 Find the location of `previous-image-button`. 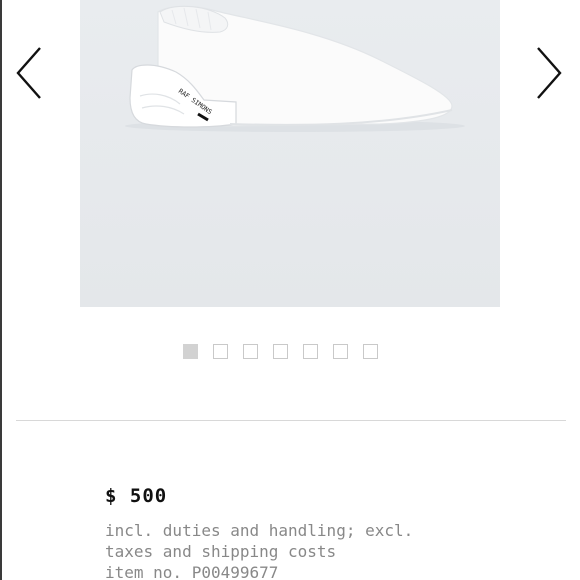

previous-image-button is located at coordinates (31, 73).